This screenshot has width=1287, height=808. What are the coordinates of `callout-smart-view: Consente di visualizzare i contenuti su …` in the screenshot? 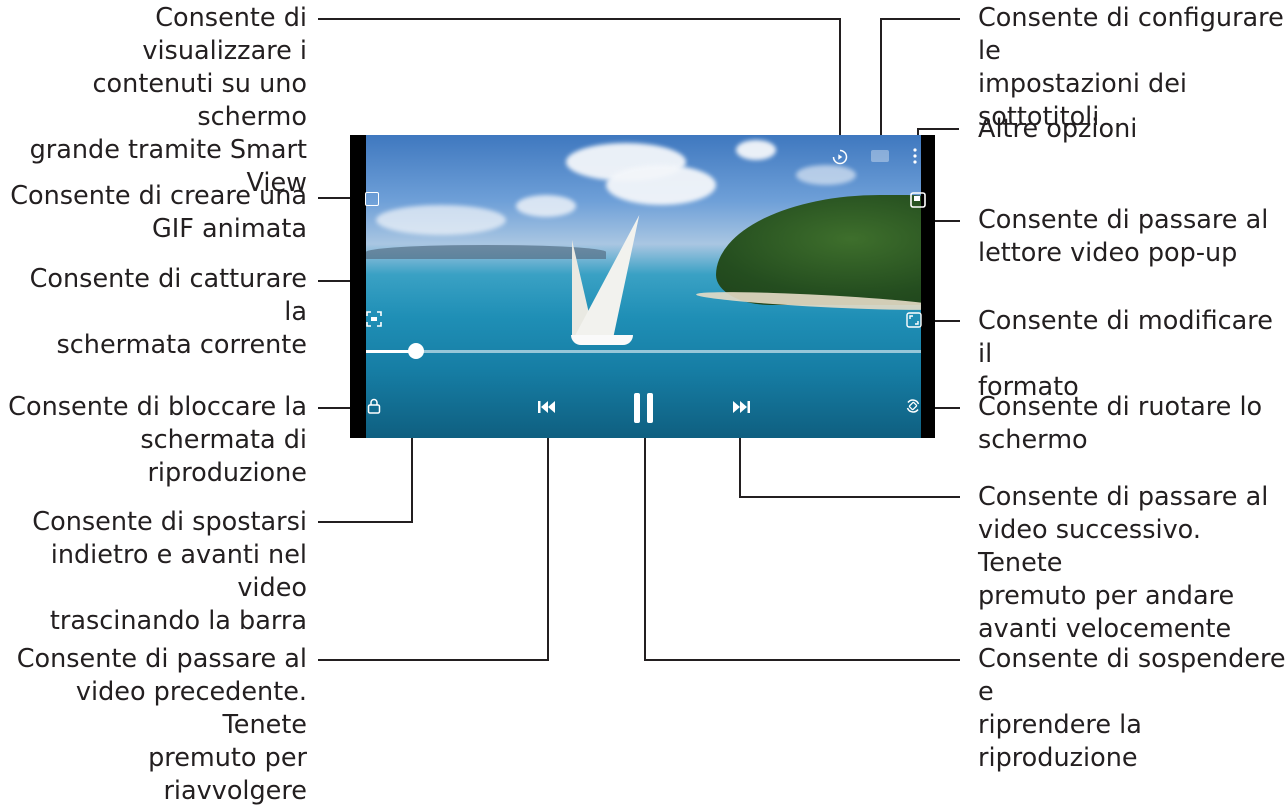 It's located at (168, 100).